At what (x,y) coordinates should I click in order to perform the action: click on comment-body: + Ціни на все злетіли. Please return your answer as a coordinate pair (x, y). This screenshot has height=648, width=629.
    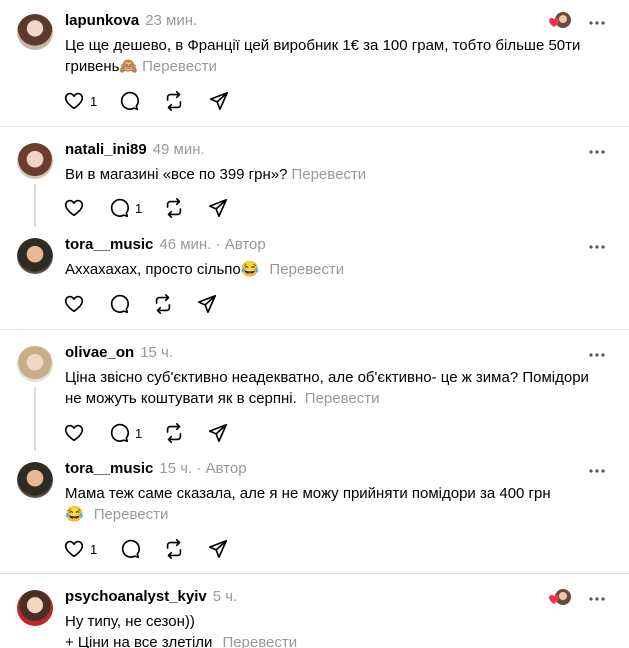
    Looking at the image, I should click on (139, 641).